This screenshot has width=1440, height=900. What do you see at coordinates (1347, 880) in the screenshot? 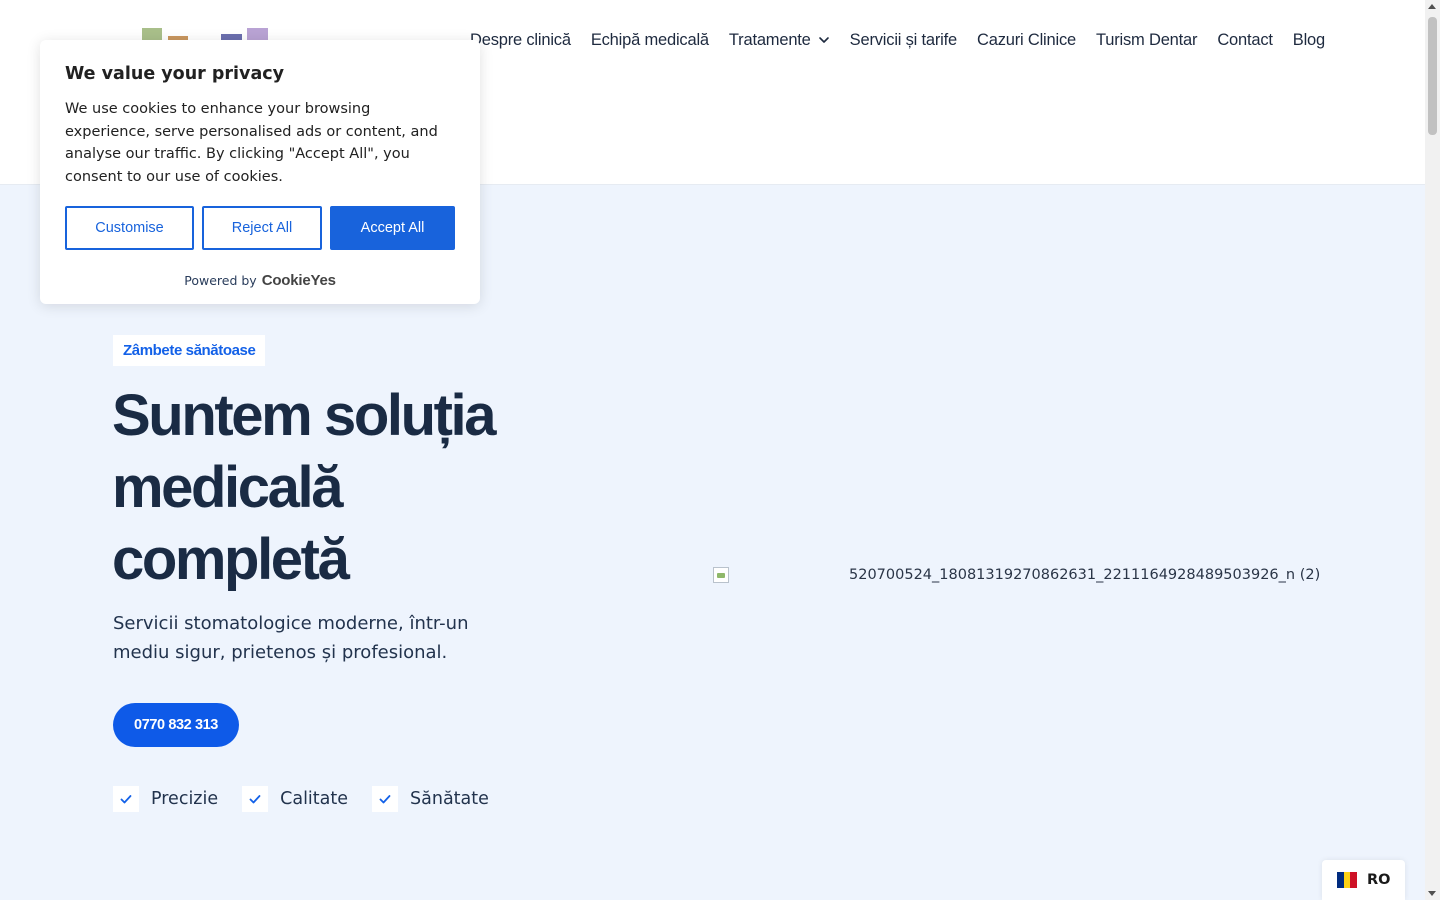
I see `romania-flag-icon` at bounding box center [1347, 880].